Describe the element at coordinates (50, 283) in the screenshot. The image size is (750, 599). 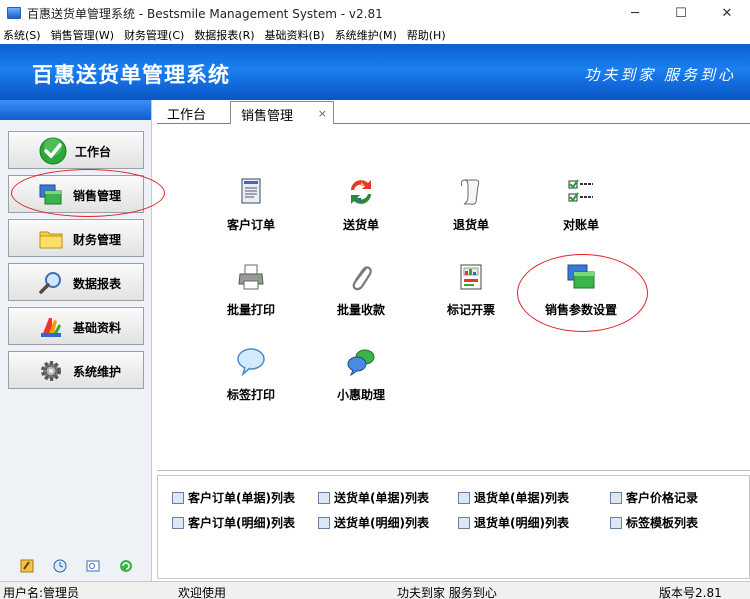
I see `magnifier-icon` at that location.